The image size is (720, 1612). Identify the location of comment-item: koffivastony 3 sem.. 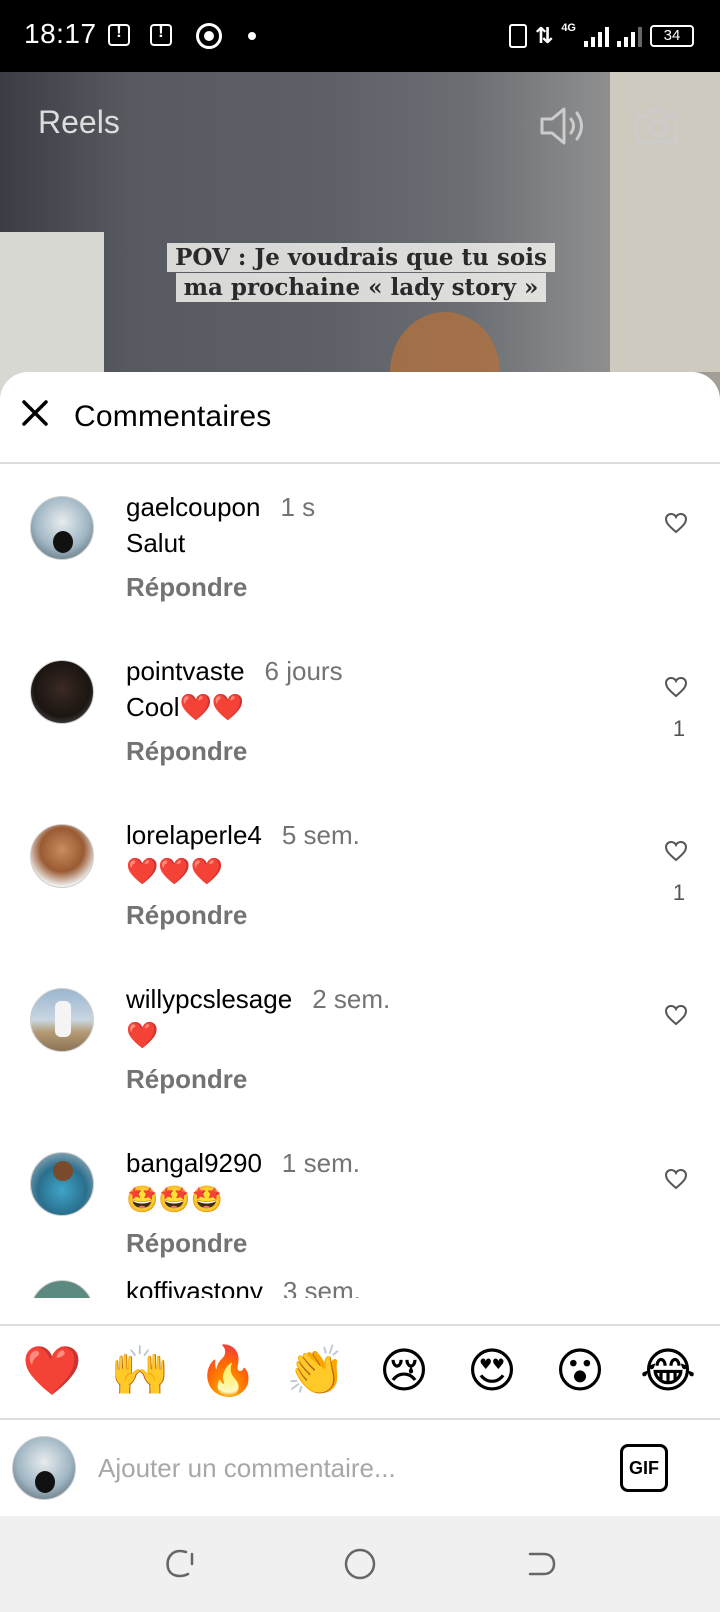
(360, 1287).